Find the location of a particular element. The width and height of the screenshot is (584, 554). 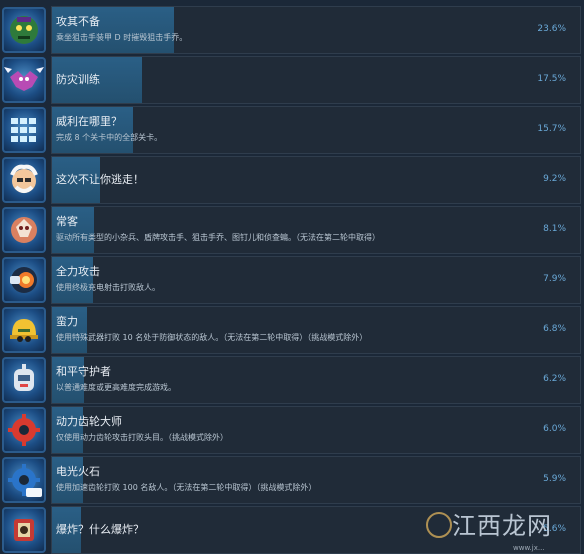

achievement-title: 动力齿轮大师 is located at coordinates (89, 421).